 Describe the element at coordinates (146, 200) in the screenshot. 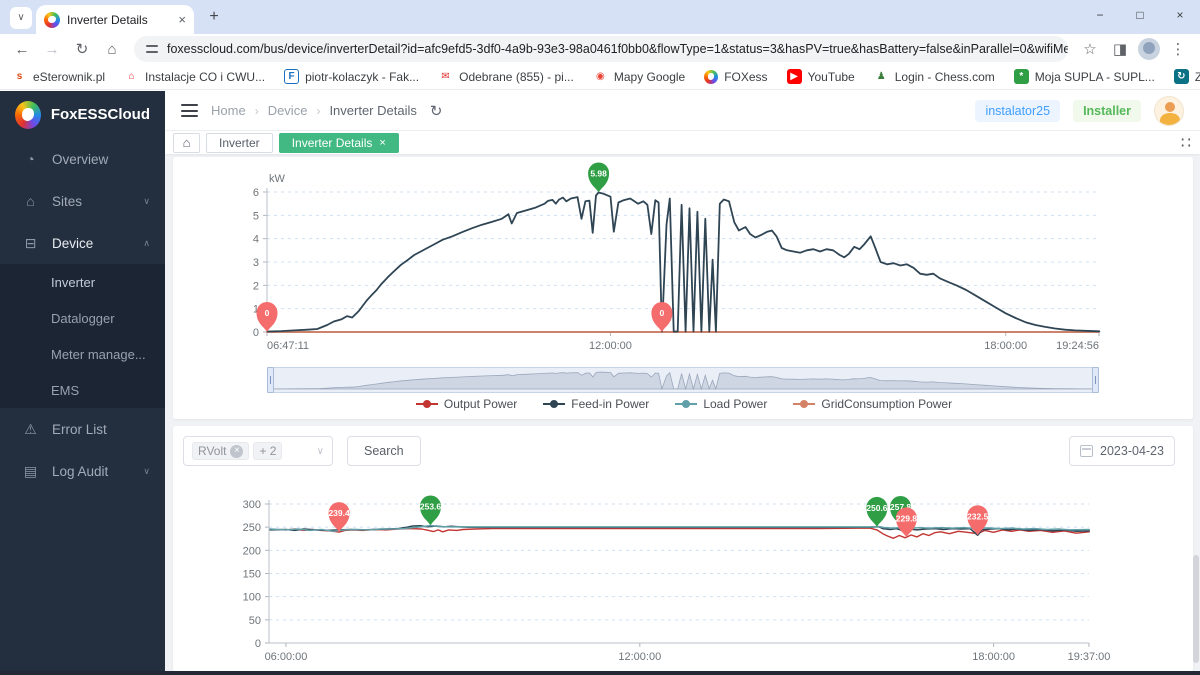

I see `chevron-down-icon: ∨` at that location.